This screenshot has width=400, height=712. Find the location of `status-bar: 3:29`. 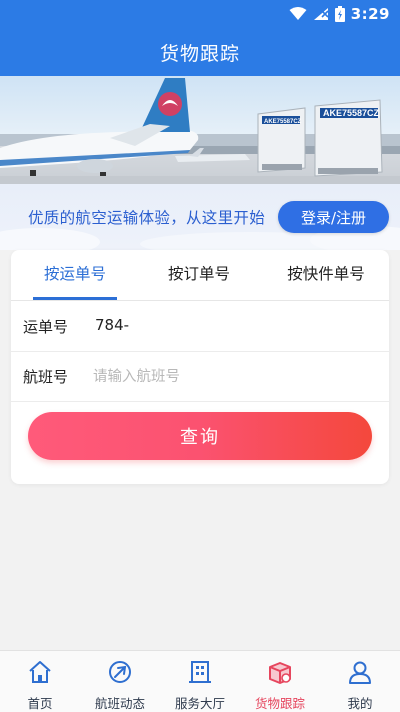

status-bar: 3:29 is located at coordinates (200, 14).